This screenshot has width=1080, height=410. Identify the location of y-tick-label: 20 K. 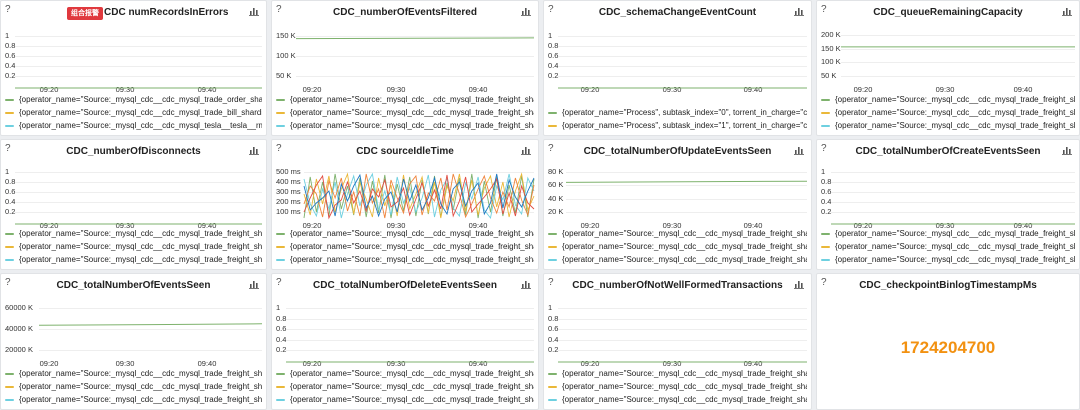
(556, 211).